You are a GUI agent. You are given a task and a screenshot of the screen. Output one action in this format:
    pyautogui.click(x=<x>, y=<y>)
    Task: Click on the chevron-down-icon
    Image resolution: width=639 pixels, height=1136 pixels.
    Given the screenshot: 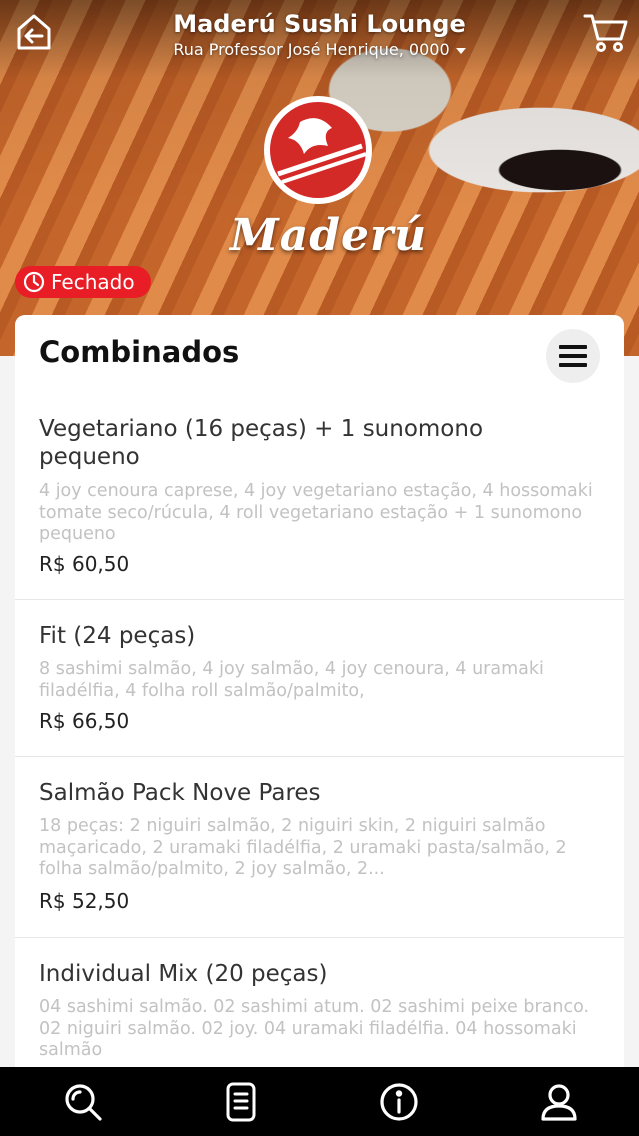 What is the action you would take?
    pyautogui.click(x=460, y=50)
    